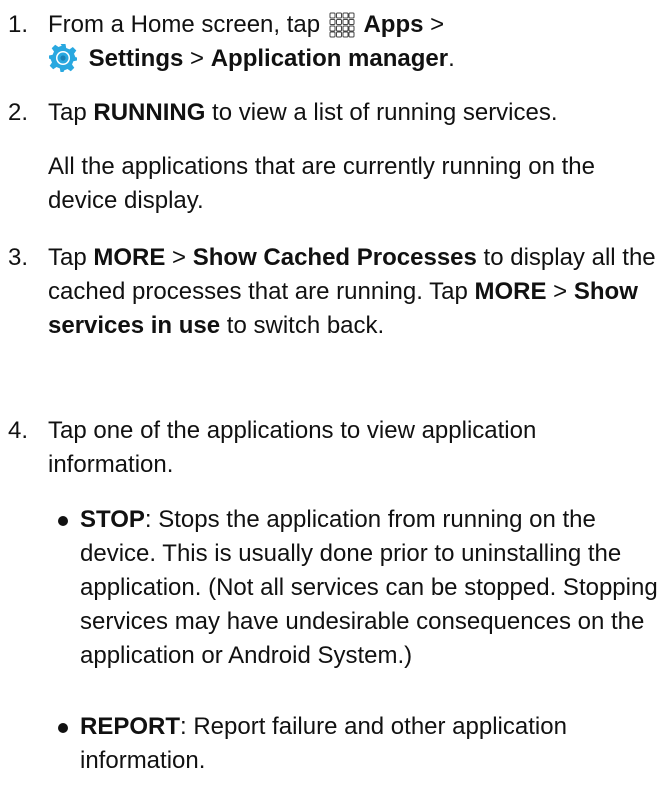  What do you see at coordinates (334, 257) in the screenshot?
I see `show-cached-processes-label: Show Cached Processes` at bounding box center [334, 257].